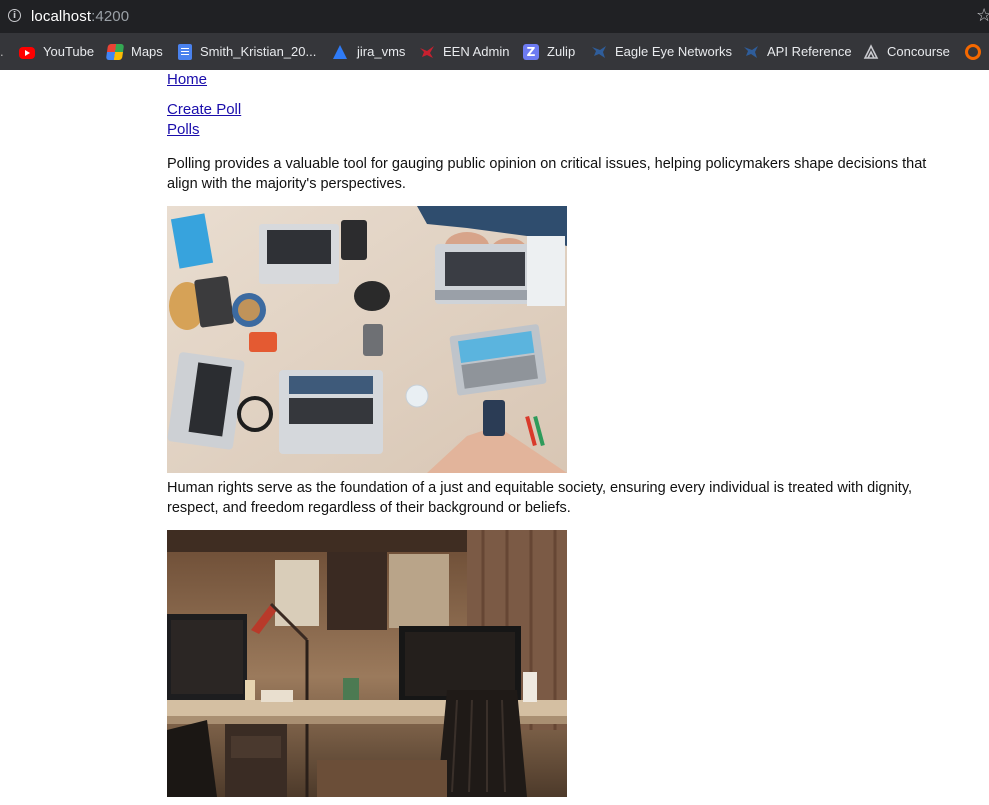 The image size is (989, 805). Describe the element at coordinates (476, 51) in the screenshot. I see `bookmark-label: EEN Admin` at that location.